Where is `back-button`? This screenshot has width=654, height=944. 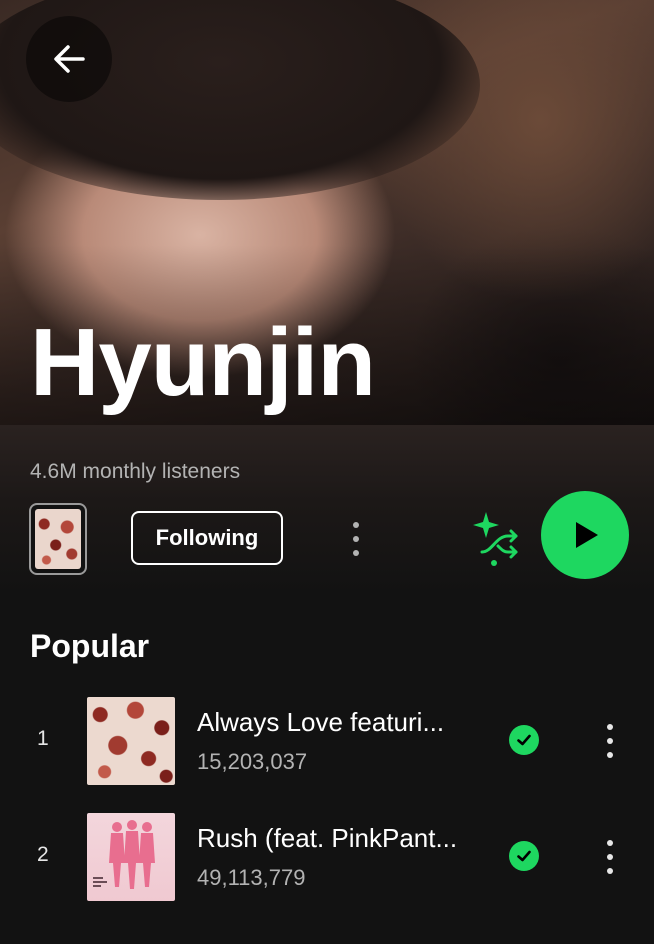 back-button is located at coordinates (69, 59).